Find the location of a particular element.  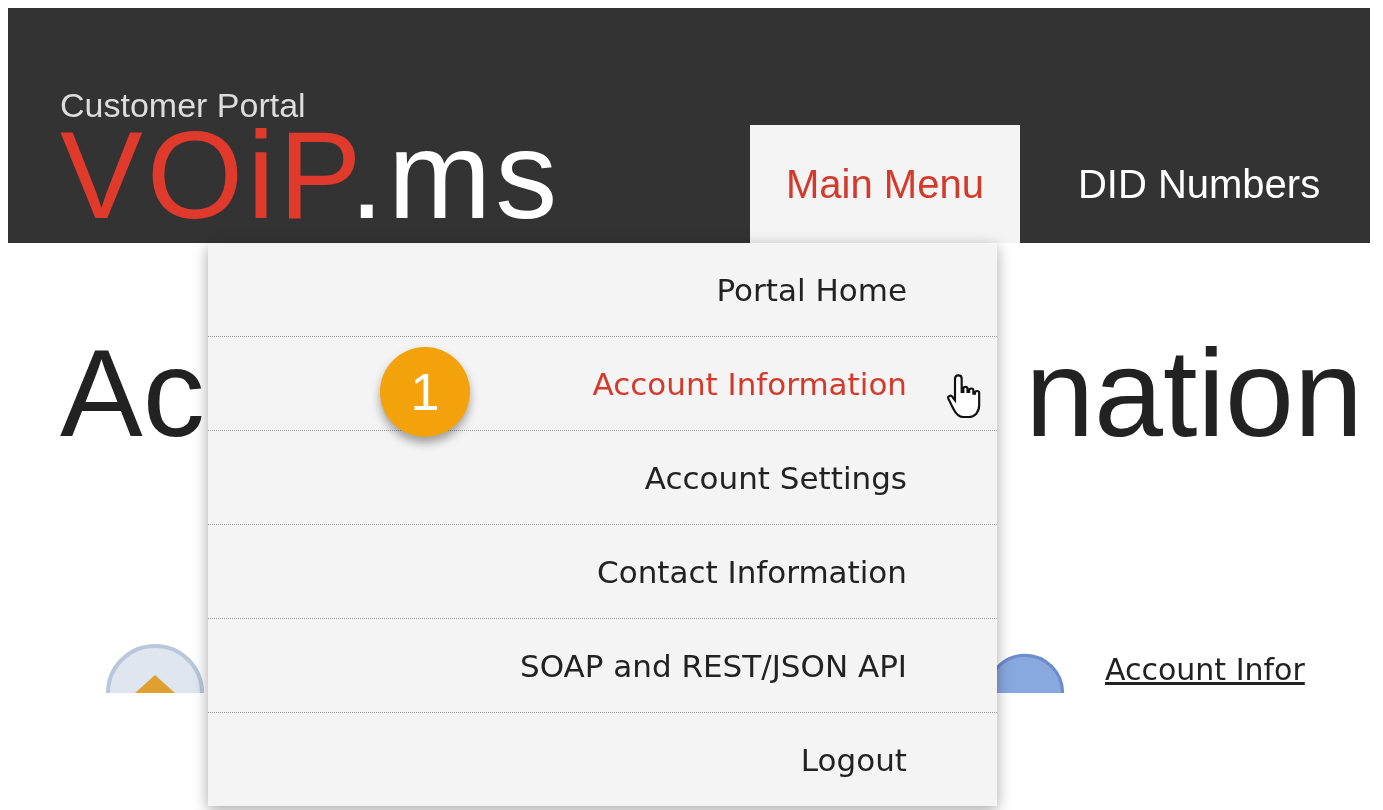

logo: VOiP.ms is located at coordinates (311, 175).